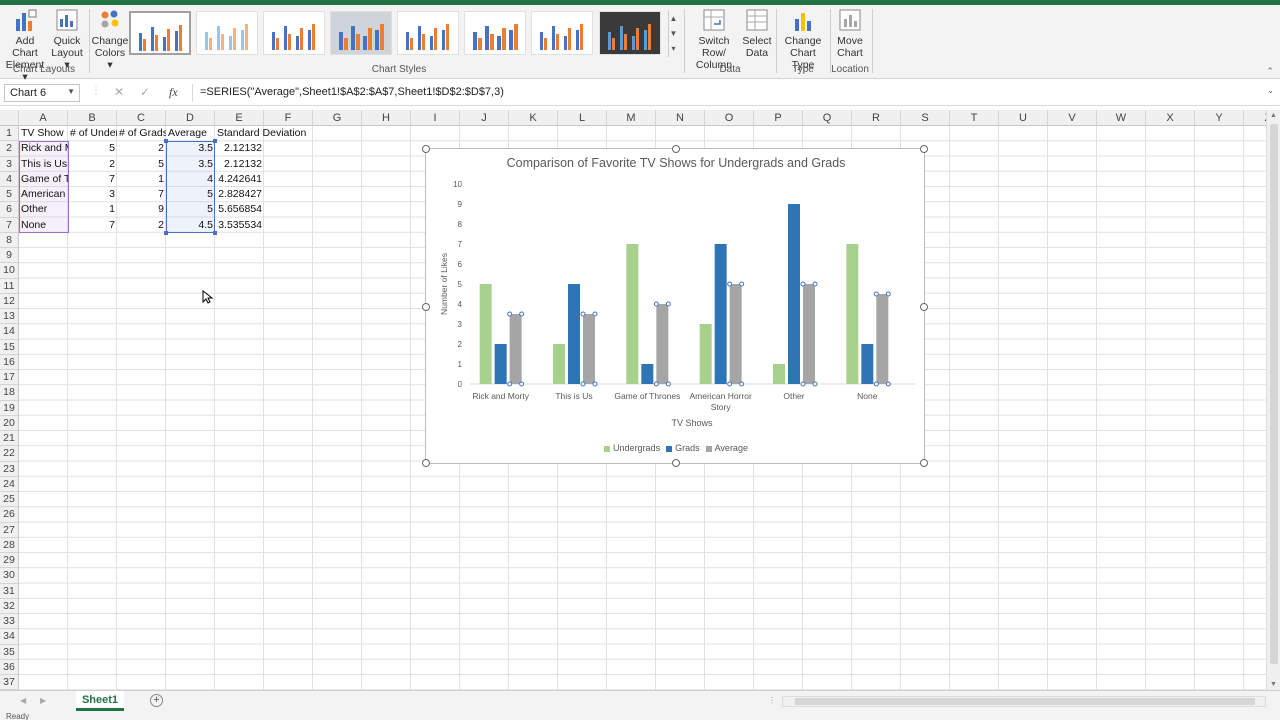 The image size is (1280, 720). Describe the element at coordinates (9, 164) in the screenshot. I see `row-header: 3` at that location.